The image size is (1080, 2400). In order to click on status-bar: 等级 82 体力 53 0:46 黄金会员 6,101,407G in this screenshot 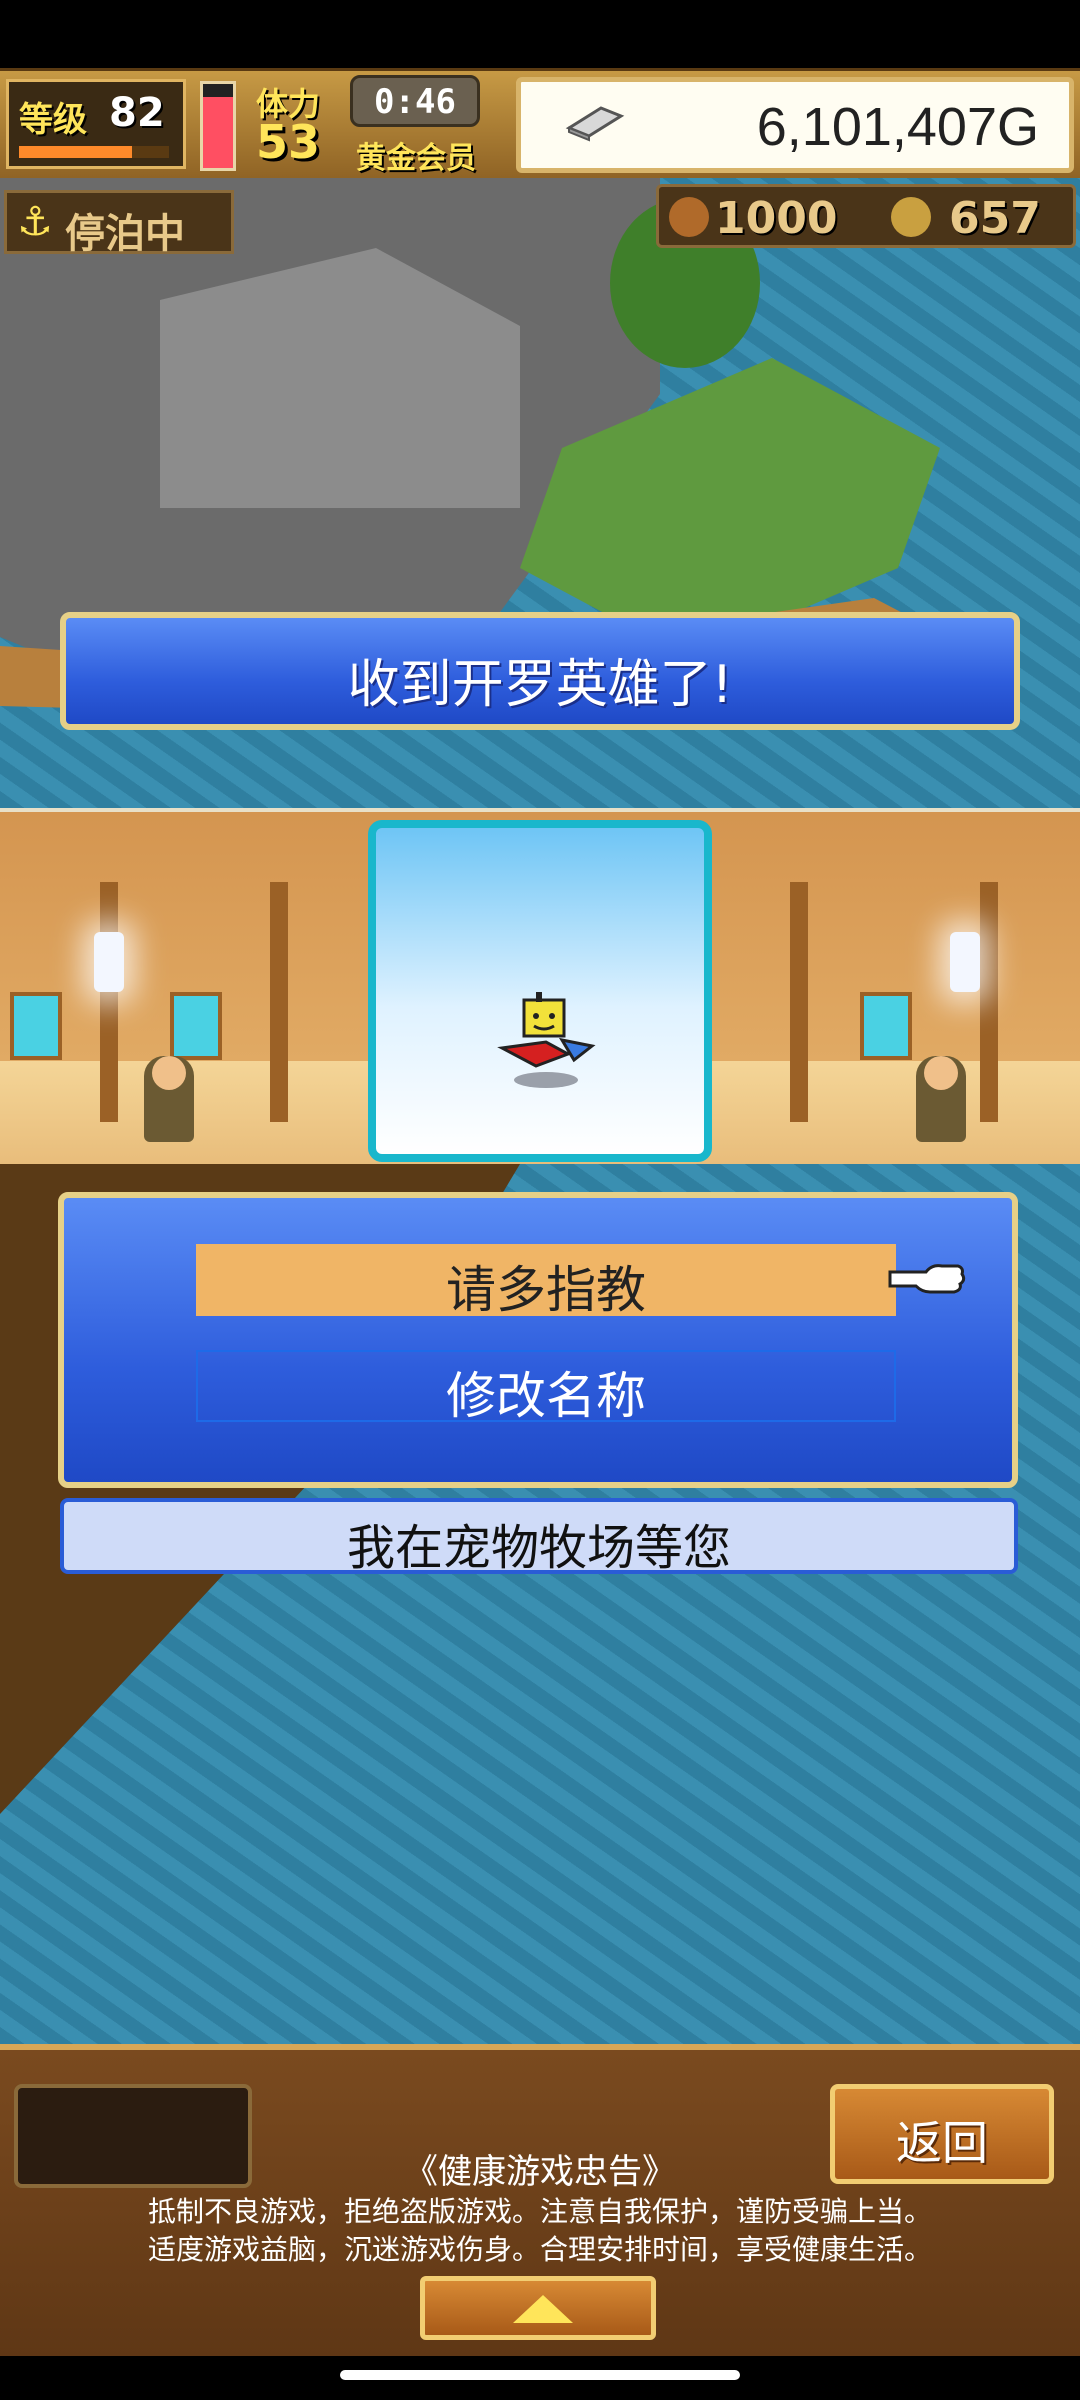, I will do `click(540, 126)`.